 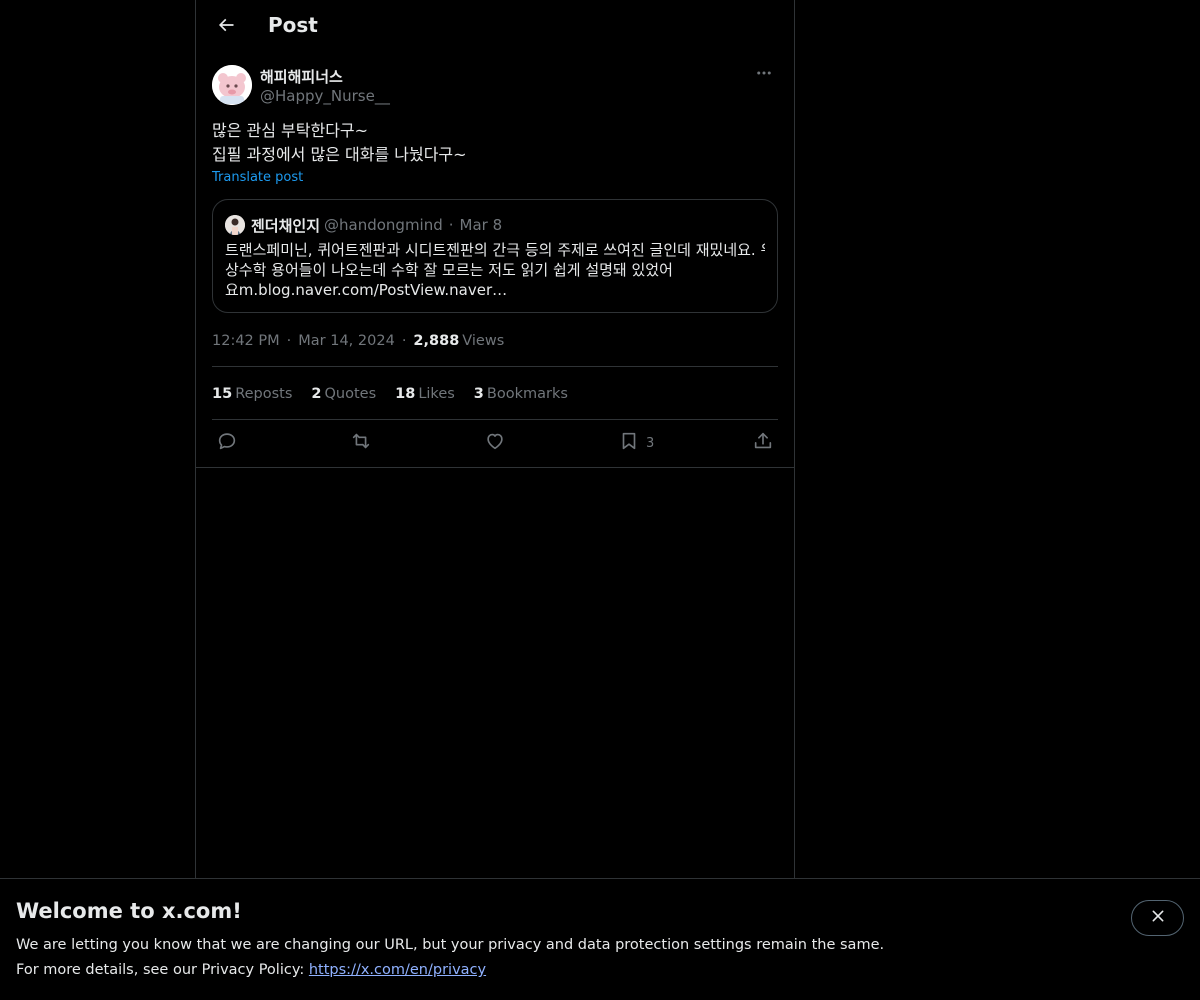 What do you see at coordinates (383, 225) in the screenshot?
I see `quoted-author-handle: @handongmind` at bounding box center [383, 225].